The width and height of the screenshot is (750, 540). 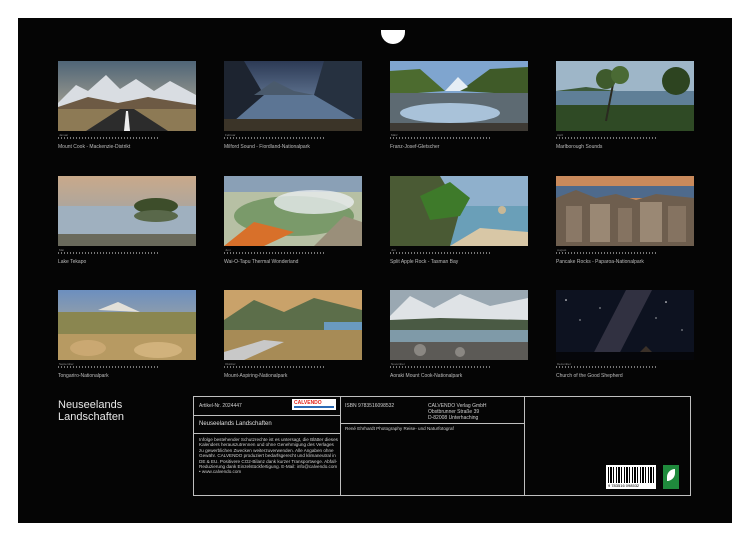 What do you see at coordinates (293, 211) in the screenshot?
I see `photo-june` at bounding box center [293, 211].